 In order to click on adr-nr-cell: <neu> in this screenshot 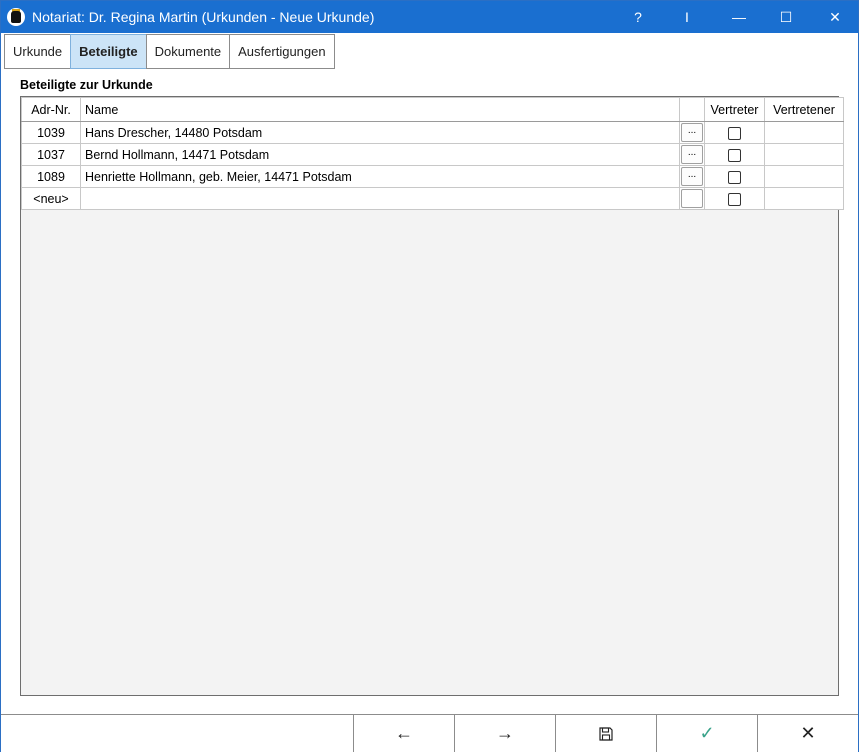, I will do `click(51, 198)`.